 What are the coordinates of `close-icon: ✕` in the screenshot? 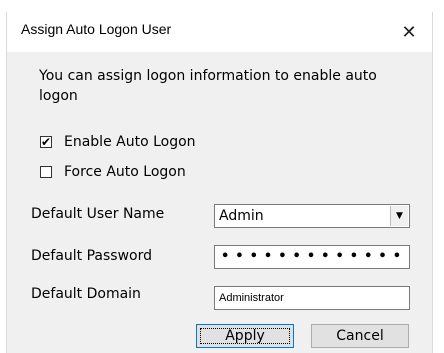 It's located at (409, 32).